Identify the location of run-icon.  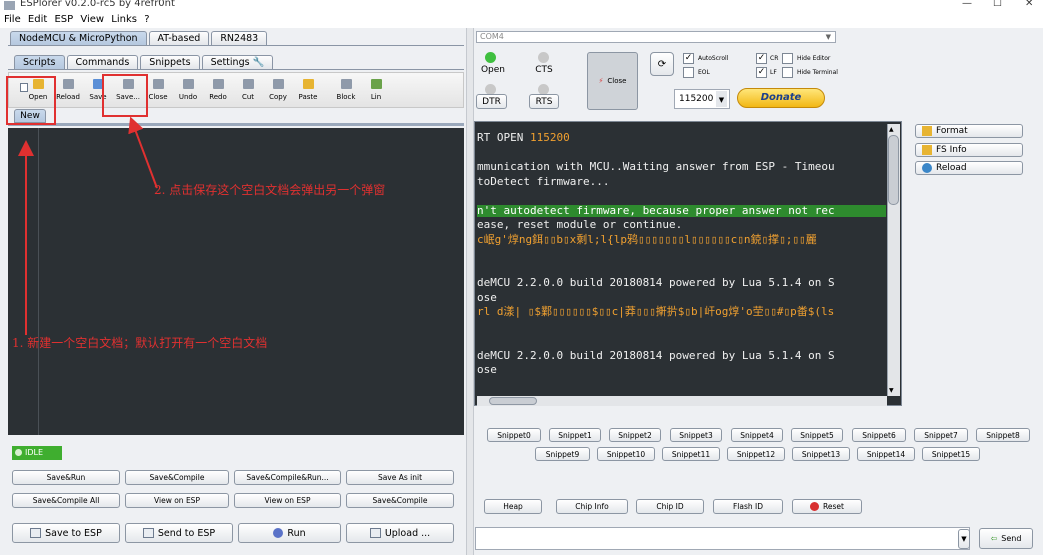
(278, 533).